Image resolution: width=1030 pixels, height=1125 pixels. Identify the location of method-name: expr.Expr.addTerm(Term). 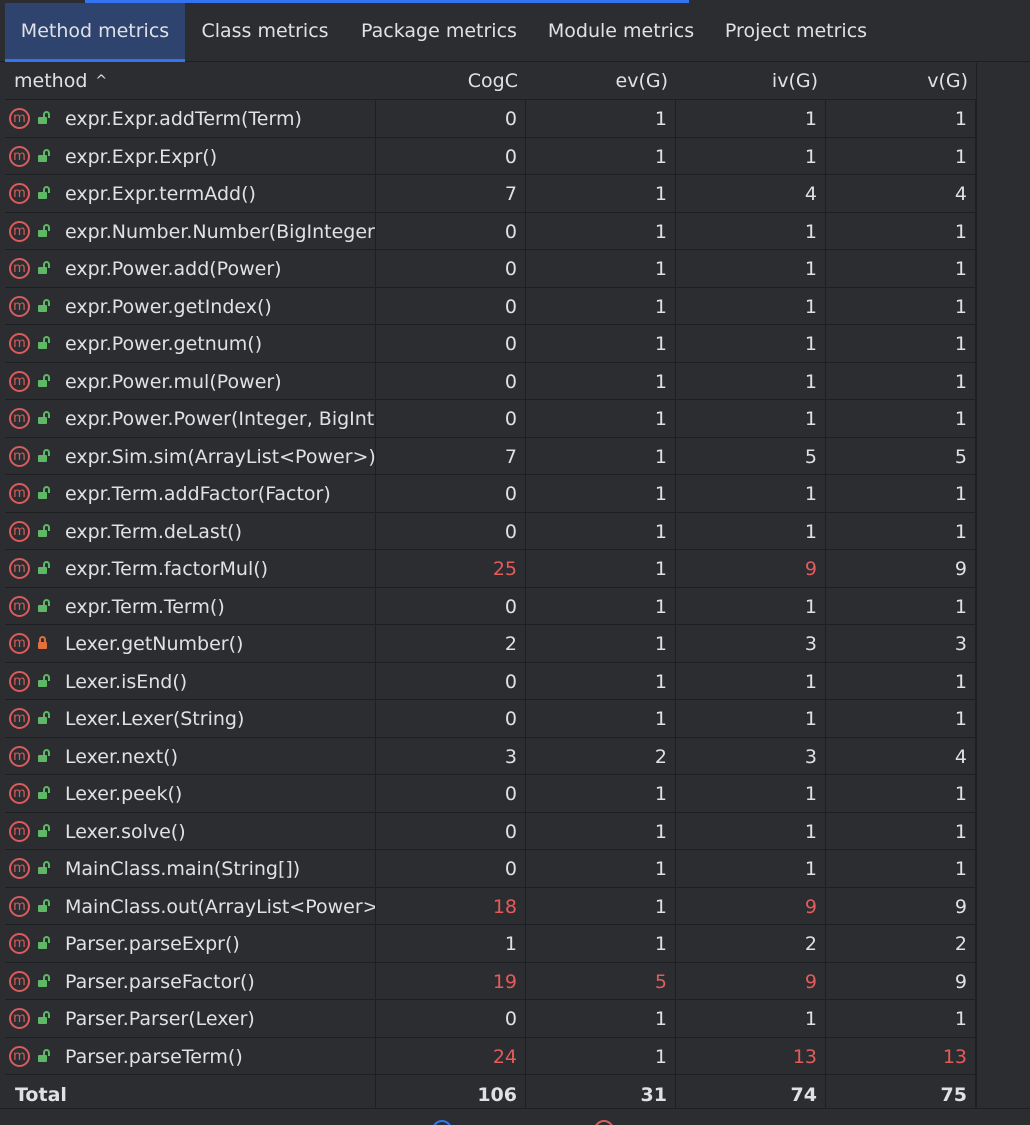
(183, 119).